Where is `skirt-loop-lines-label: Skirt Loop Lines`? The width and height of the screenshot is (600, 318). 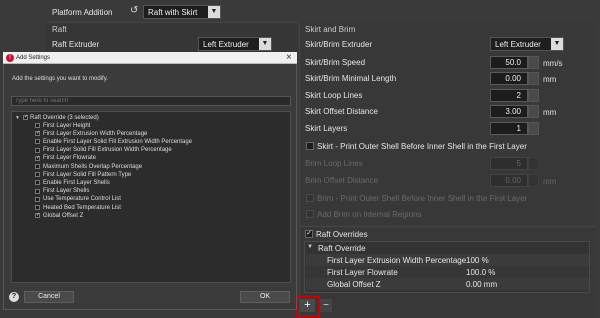
skirt-loop-lines-label: Skirt Loop Lines is located at coordinates (334, 95).